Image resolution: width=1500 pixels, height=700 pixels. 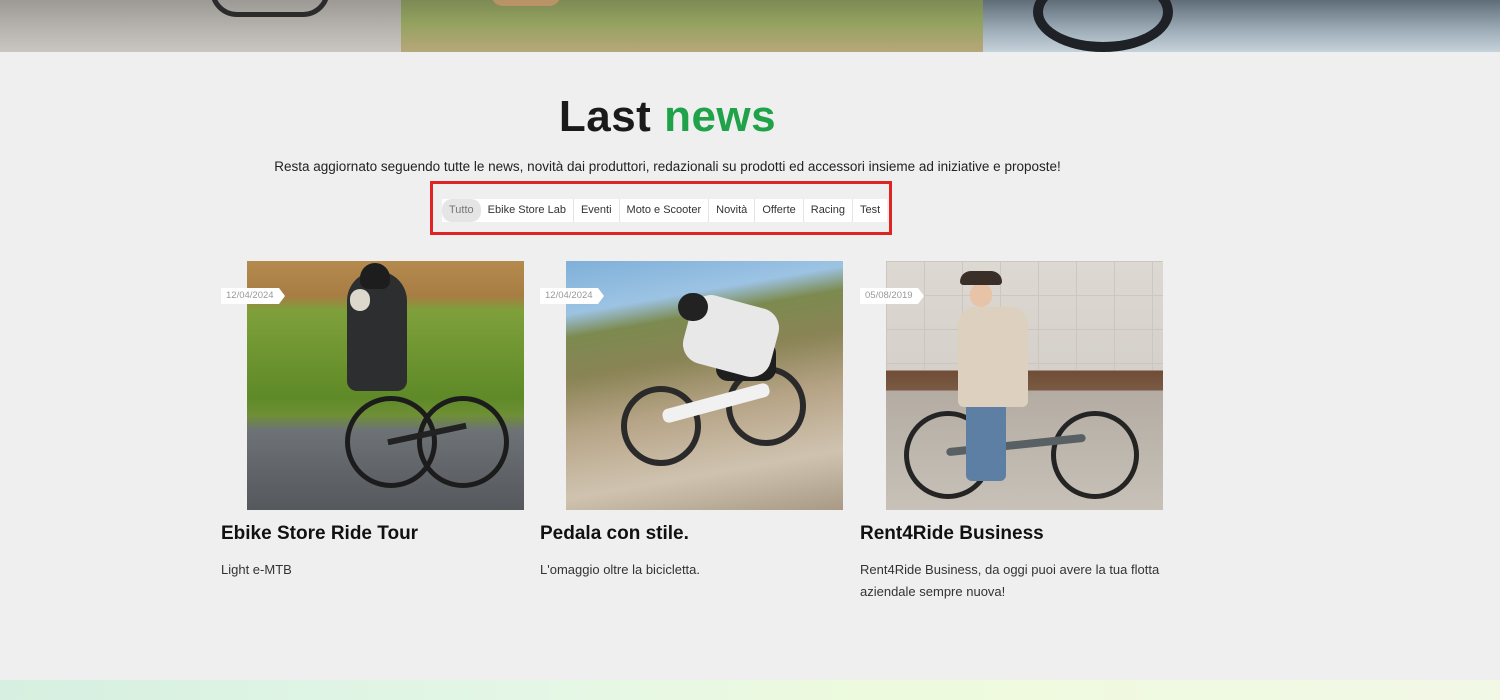 I want to click on hero-image-left, so click(x=200, y=26).